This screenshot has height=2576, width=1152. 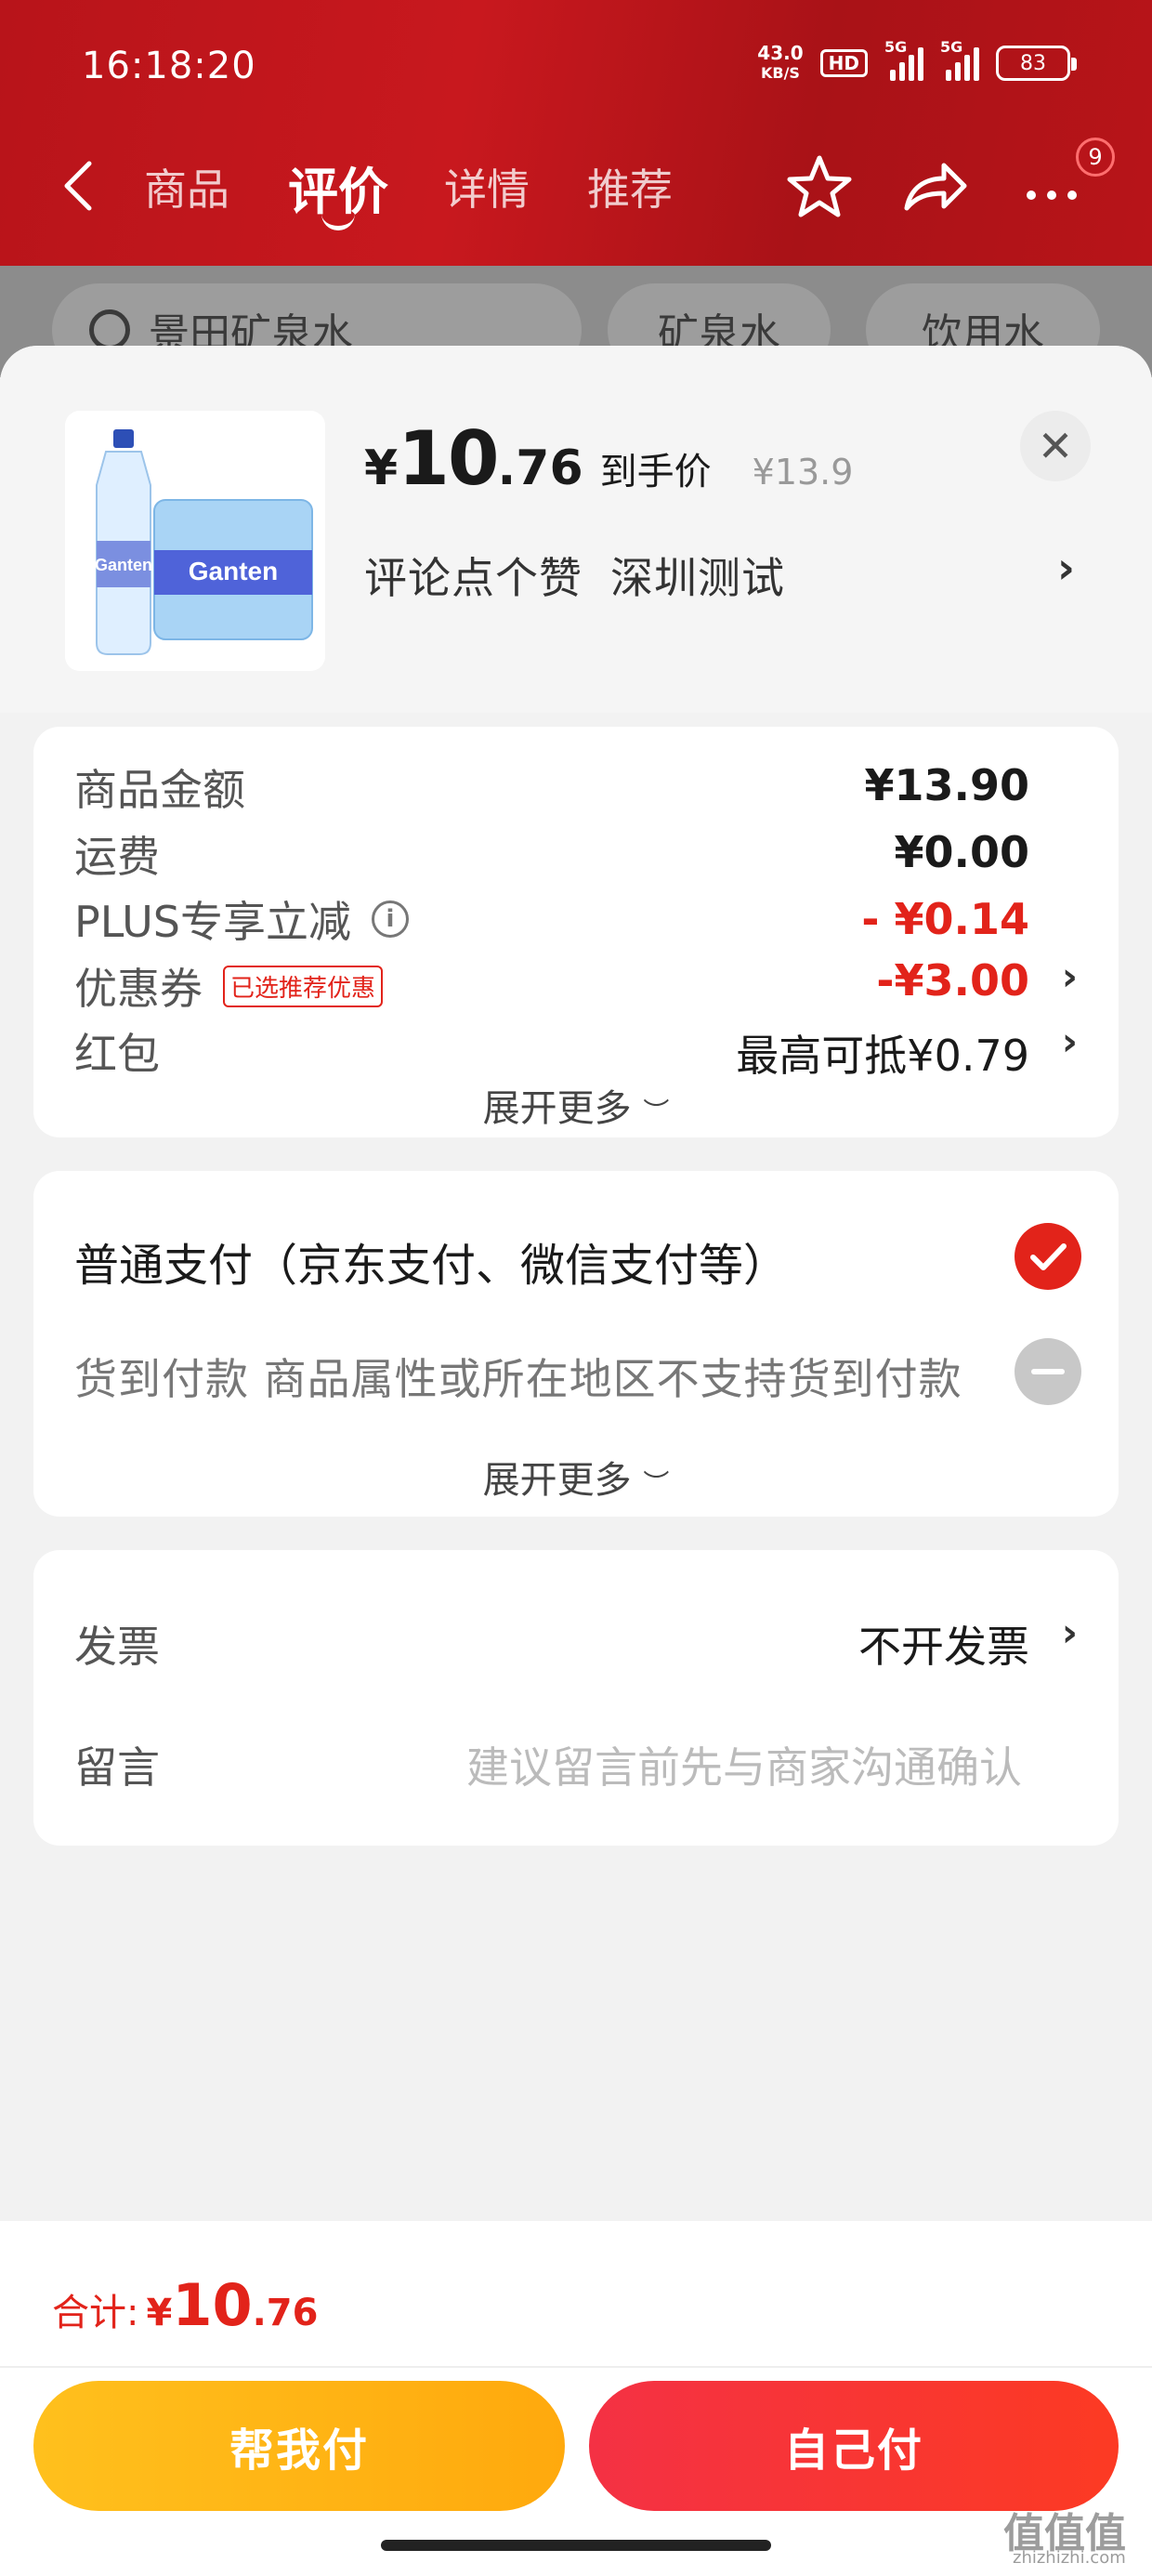 I want to click on search-icon, so click(x=109, y=329).